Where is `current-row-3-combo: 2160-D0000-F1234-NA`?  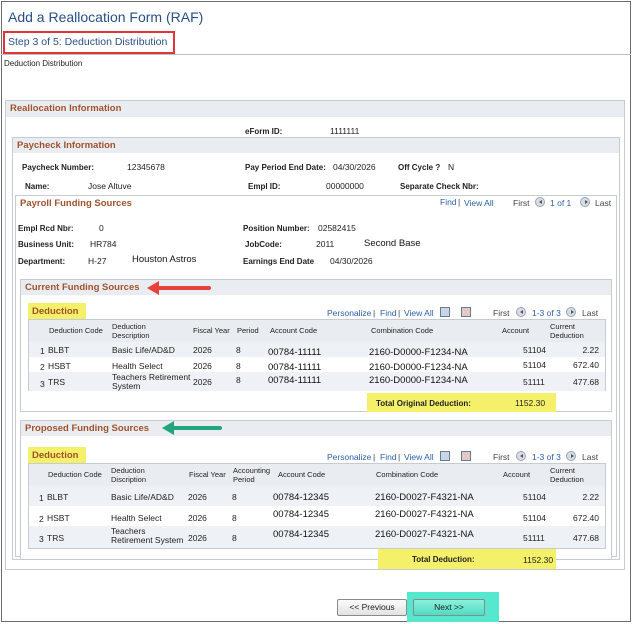 current-row-3-combo: 2160-D0000-F1234-NA is located at coordinates (418, 380).